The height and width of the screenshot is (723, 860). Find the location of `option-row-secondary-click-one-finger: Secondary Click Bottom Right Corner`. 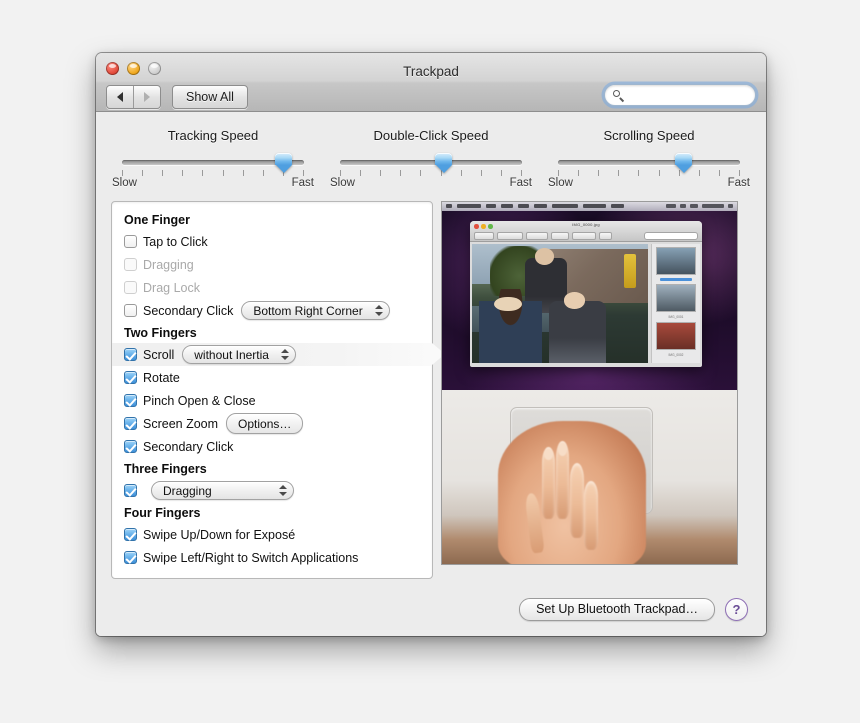

option-row-secondary-click-one-finger: Secondary Click Bottom Right Corner is located at coordinates (272, 310).